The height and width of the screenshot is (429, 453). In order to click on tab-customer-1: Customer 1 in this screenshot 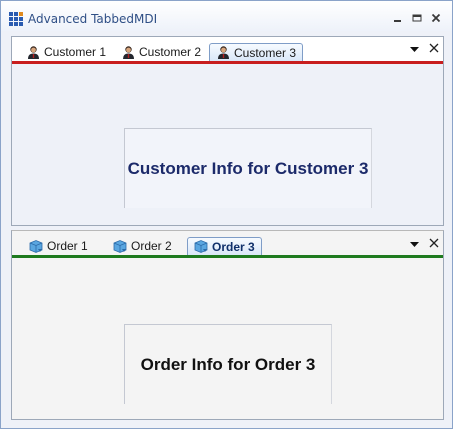, I will do `click(66, 52)`.